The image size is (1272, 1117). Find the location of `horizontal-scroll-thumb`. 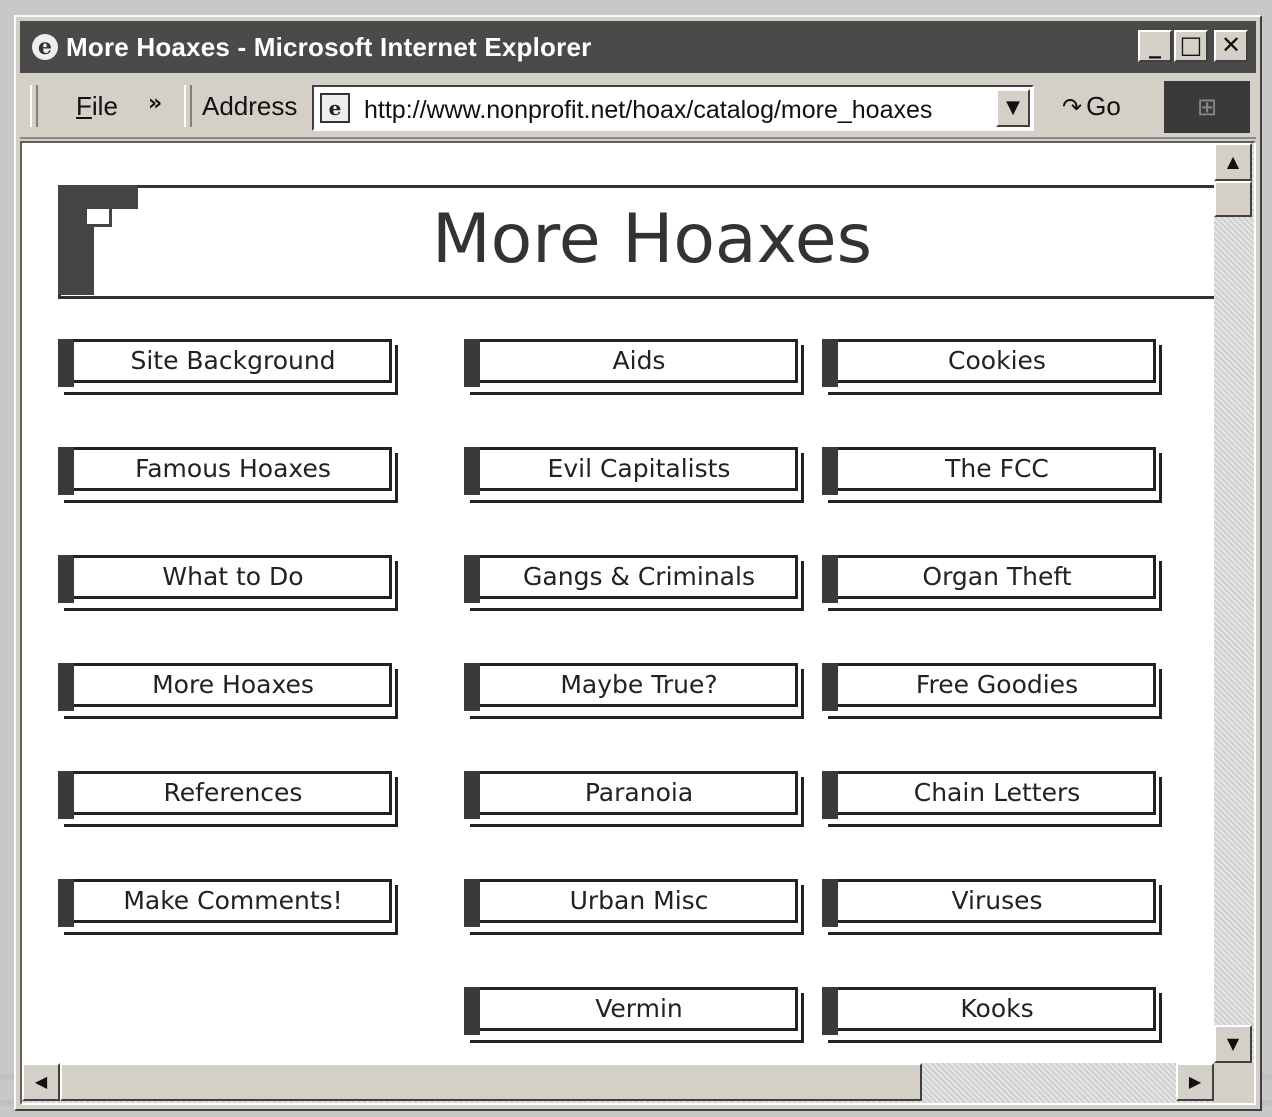

horizontal-scroll-thumb is located at coordinates (491, 1082).